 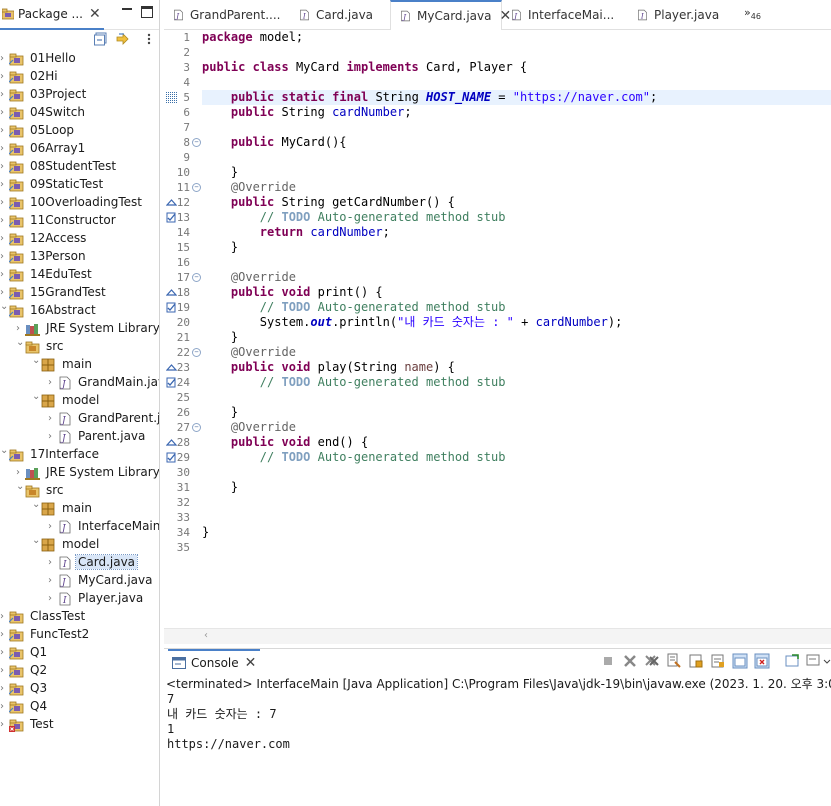 I want to click on close-icon: ✕, so click(x=251, y=663).